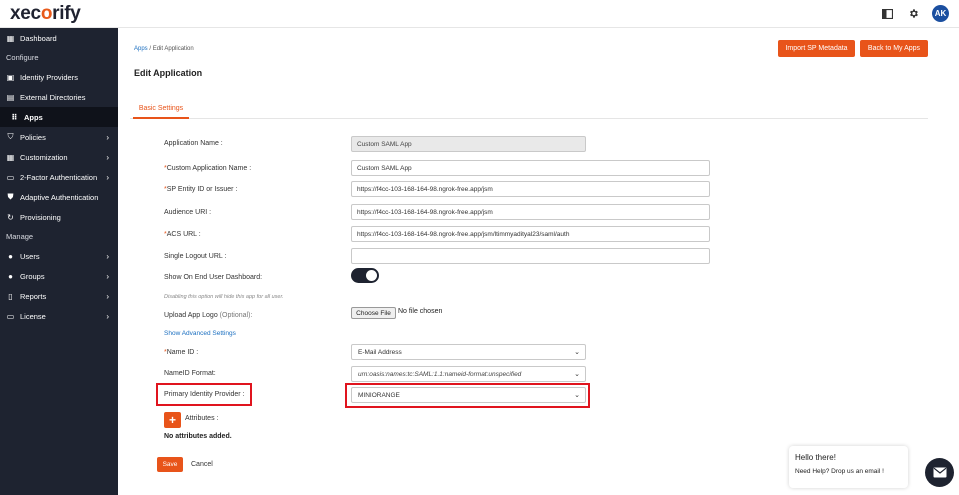  What do you see at coordinates (816, 48) in the screenshot?
I see `import-sp-metadata-button: Import SP Metadata` at bounding box center [816, 48].